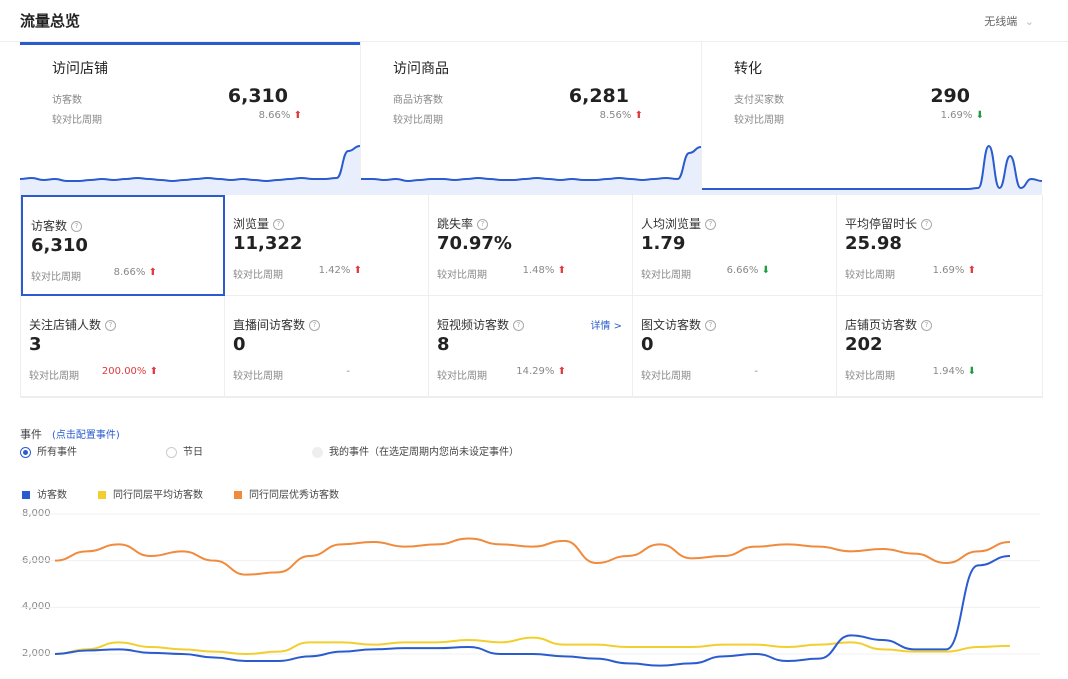  What do you see at coordinates (873, 243) in the screenshot?
I see `metric-value: 25.98` at bounding box center [873, 243].